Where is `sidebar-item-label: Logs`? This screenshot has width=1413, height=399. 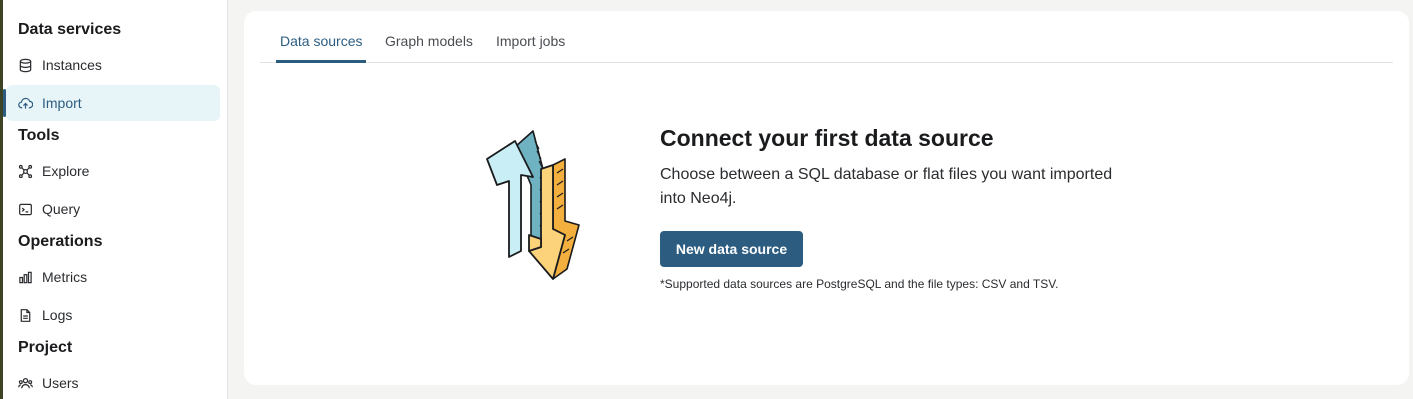
sidebar-item-label: Logs is located at coordinates (57, 315).